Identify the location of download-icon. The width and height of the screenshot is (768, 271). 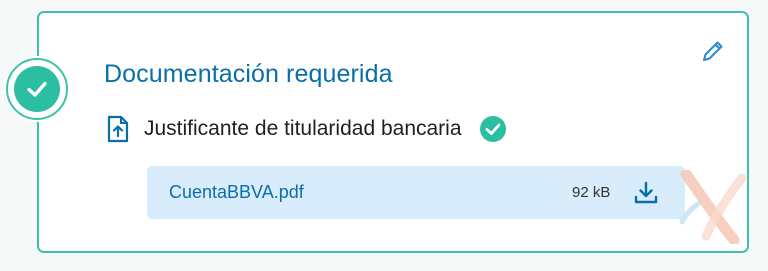
(646, 192).